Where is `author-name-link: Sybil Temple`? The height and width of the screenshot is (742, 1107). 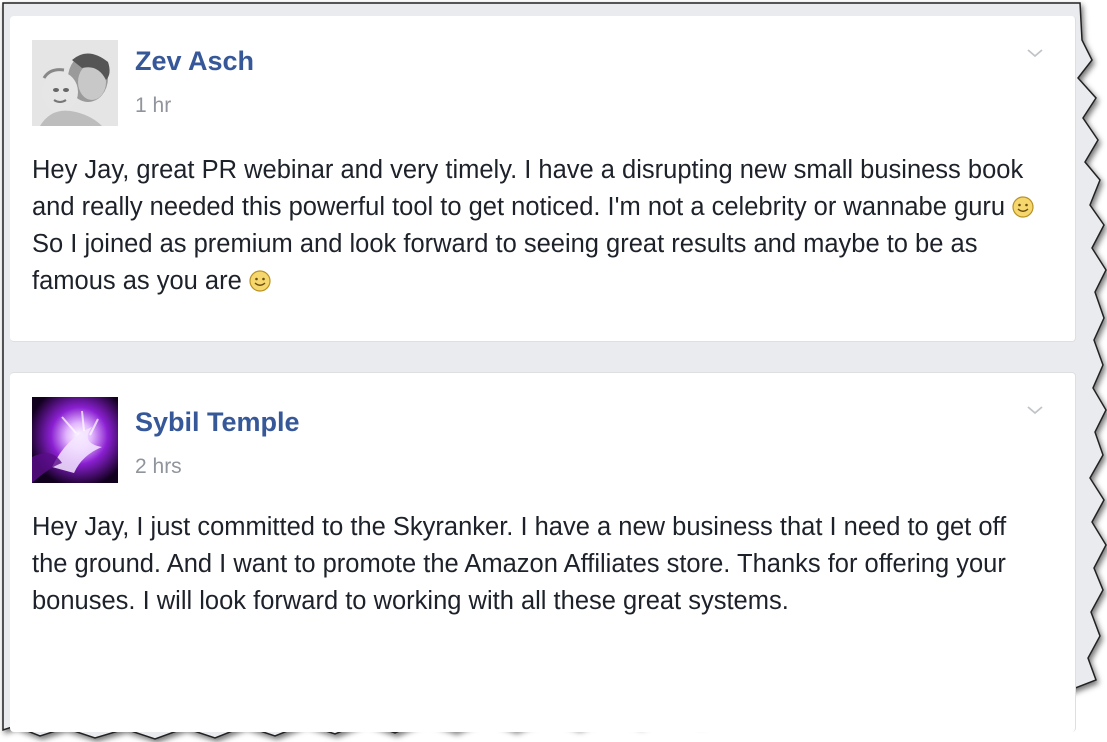
author-name-link: Sybil Temple is located at coordinates (217, 422).